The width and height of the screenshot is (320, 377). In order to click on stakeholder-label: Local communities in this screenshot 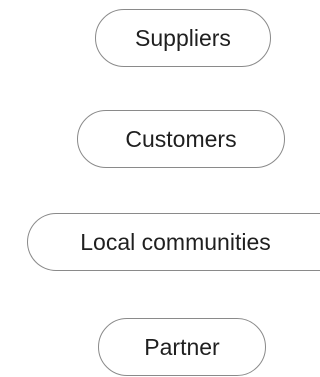, I will do `click(175, 241)`.